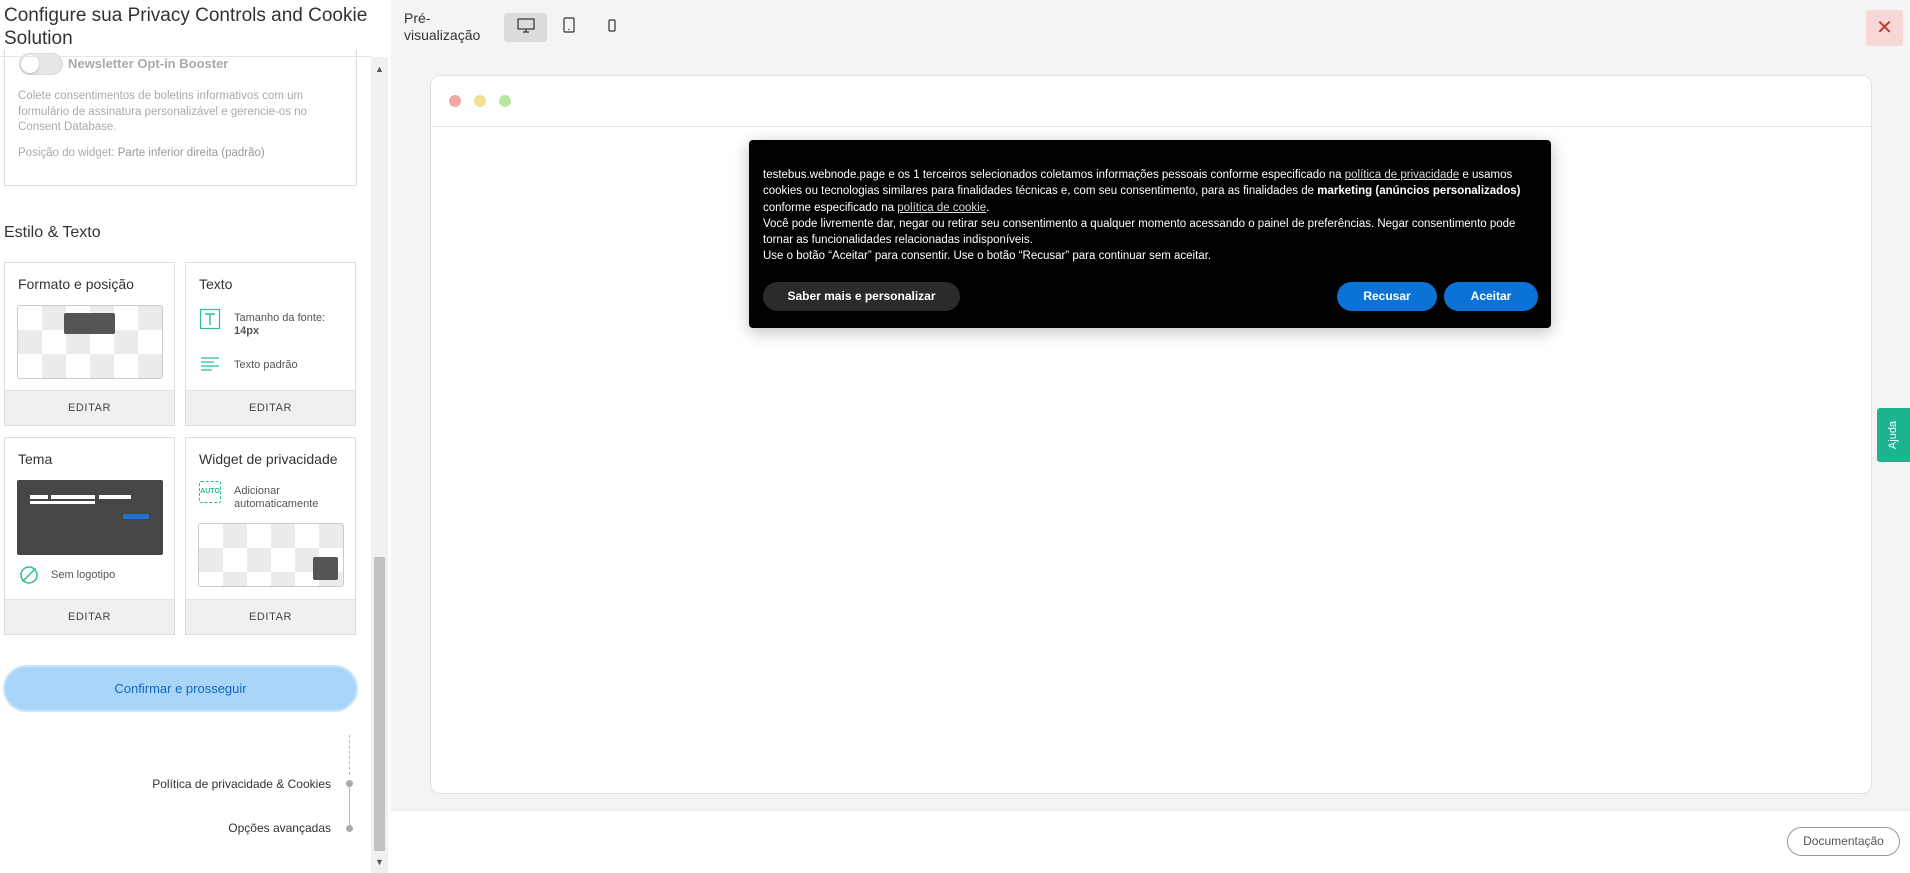  What do you see at coordinates (1151, 126) in the screenshot?
I see `browser-divider` at bounding box center [1151, 126].